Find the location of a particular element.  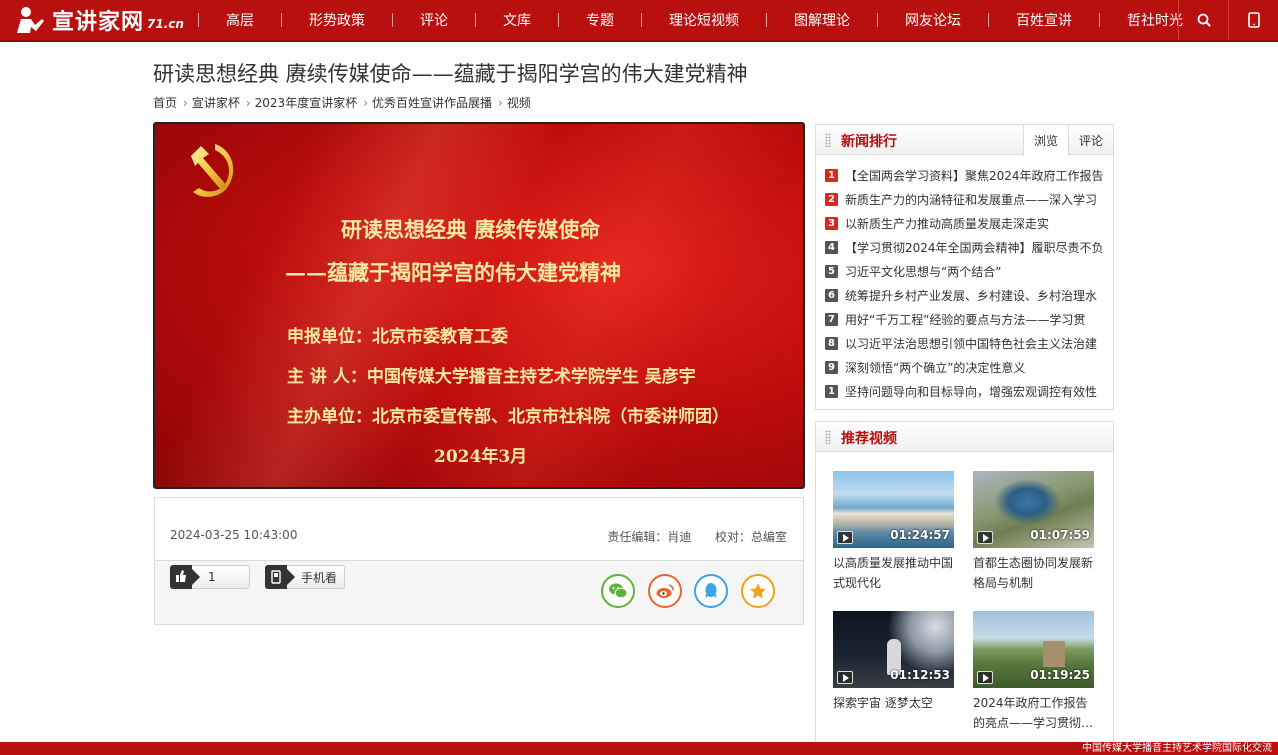

rank-title: 【学习贯彻2024年全国两会精神】履职尽责不负 is located at coordinates (974, 247).